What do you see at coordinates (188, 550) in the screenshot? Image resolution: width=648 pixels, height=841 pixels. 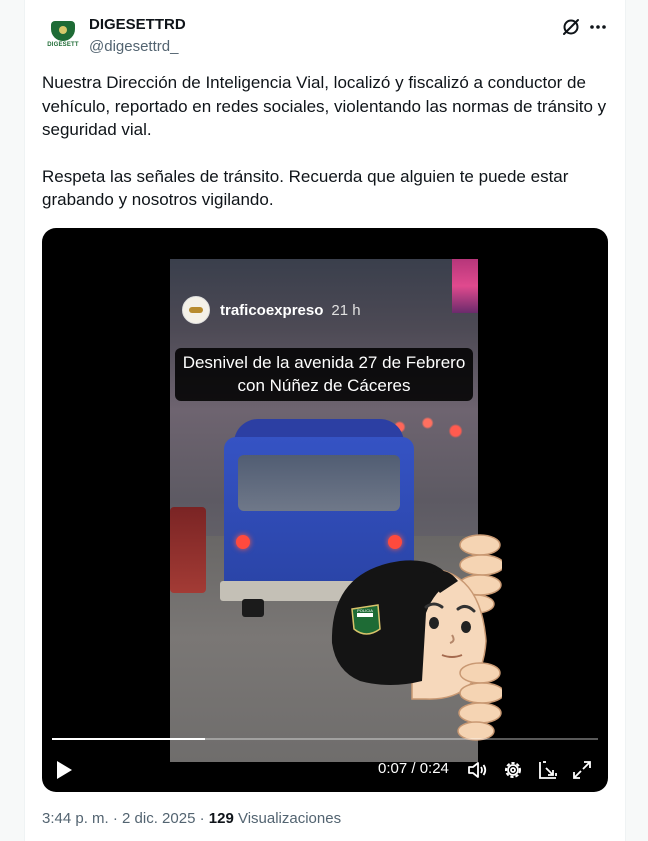 I see `red-car` at bounding box center [188, 550].